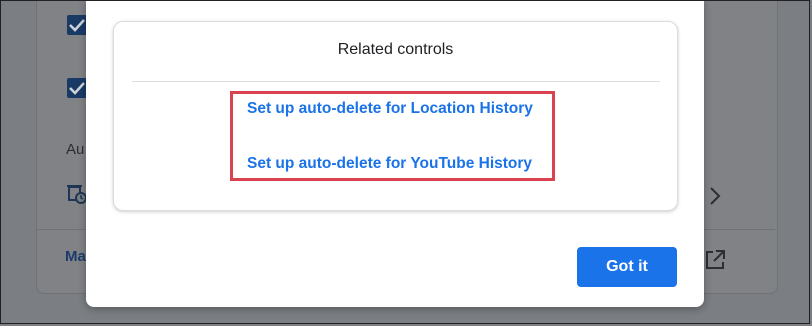 The image size is (812, 326). What do you see at coordinates (77, 196) in the screenshot?
I see `auto-delete-icon` at bounding box center [77, 196].